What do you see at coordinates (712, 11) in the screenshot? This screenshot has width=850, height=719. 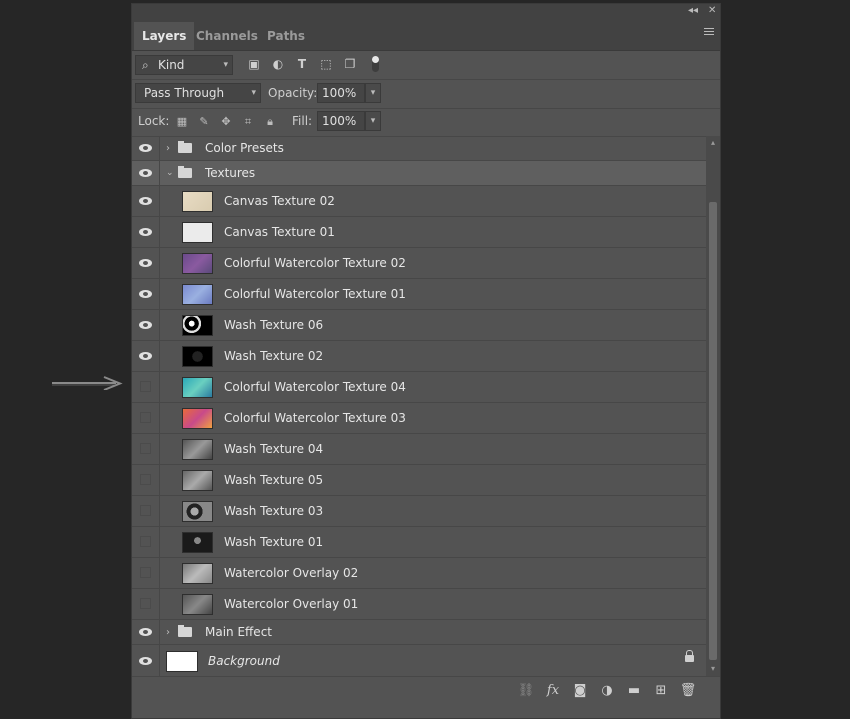 I see `close-icon: ✕` at bounding box center [712, 11].